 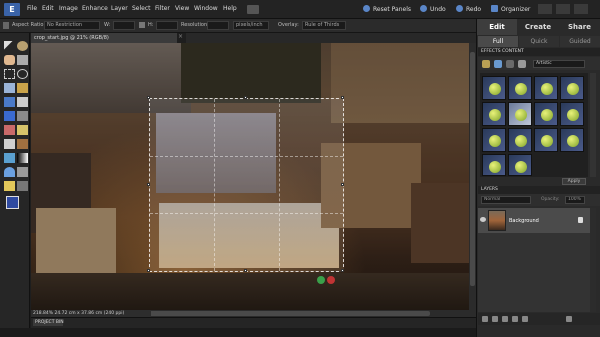 I want to click on commit-crop-icon, so click(x=321, y=280).